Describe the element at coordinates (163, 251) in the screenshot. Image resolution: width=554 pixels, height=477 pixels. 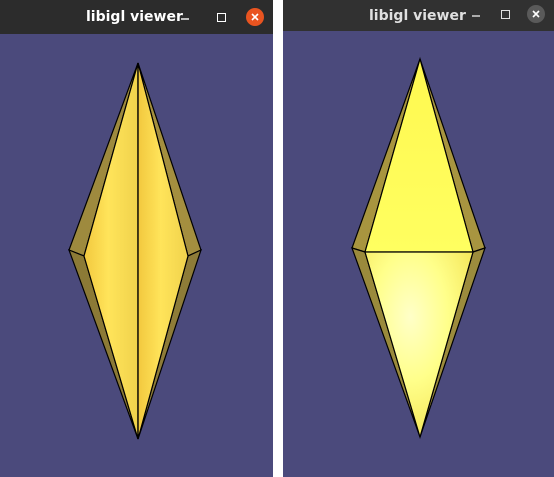
I see `mesh-face-front-right` at that location.